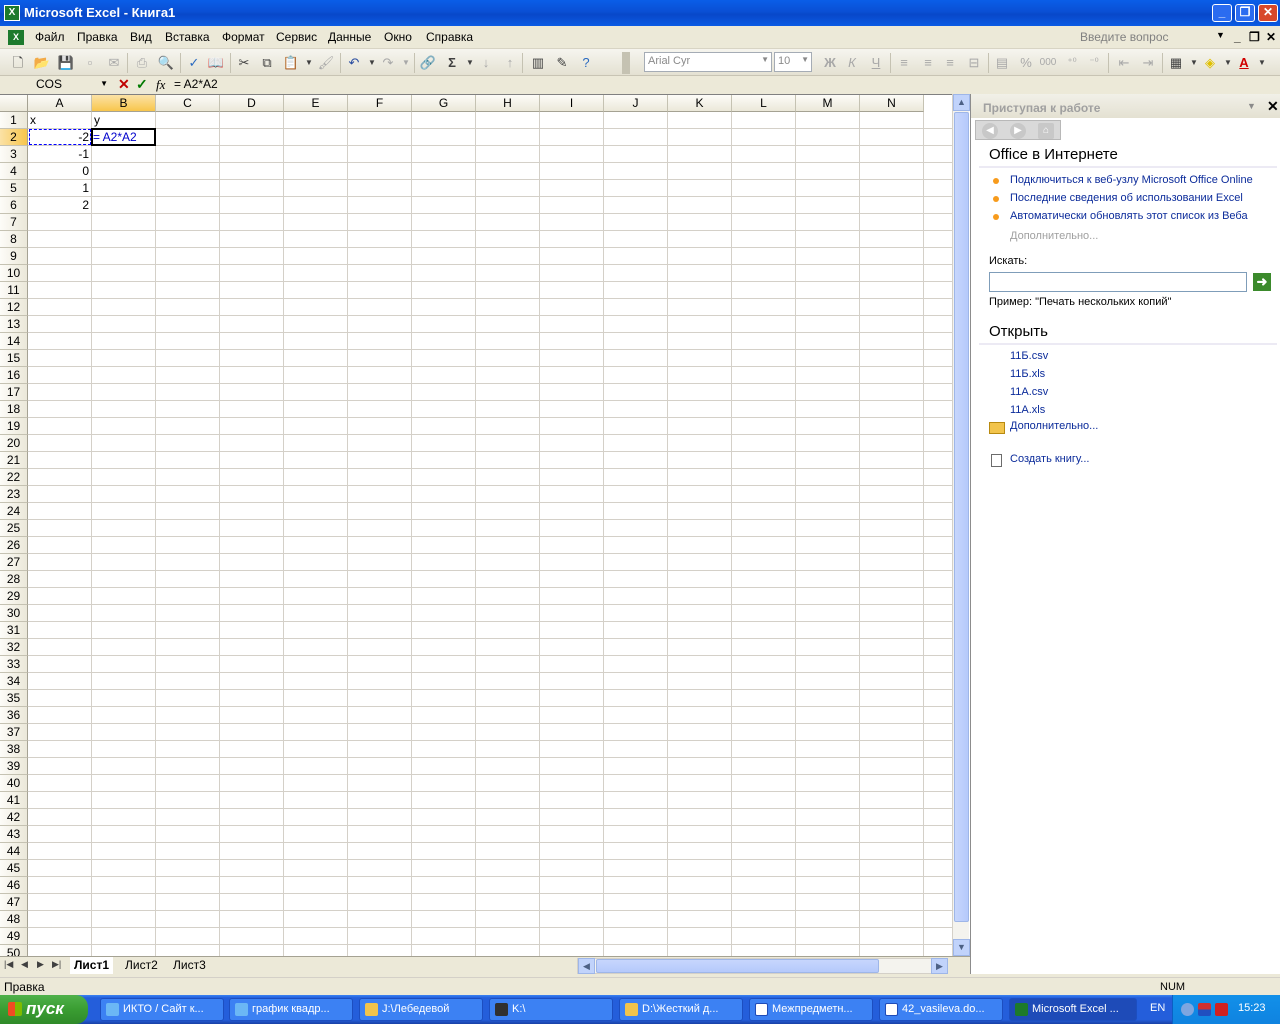 The image size is (1280, 1024). What do you see at coordinates (349, 37) in the screenshot?
I see `menu-data: Данные` at bounding box center [349, 37].